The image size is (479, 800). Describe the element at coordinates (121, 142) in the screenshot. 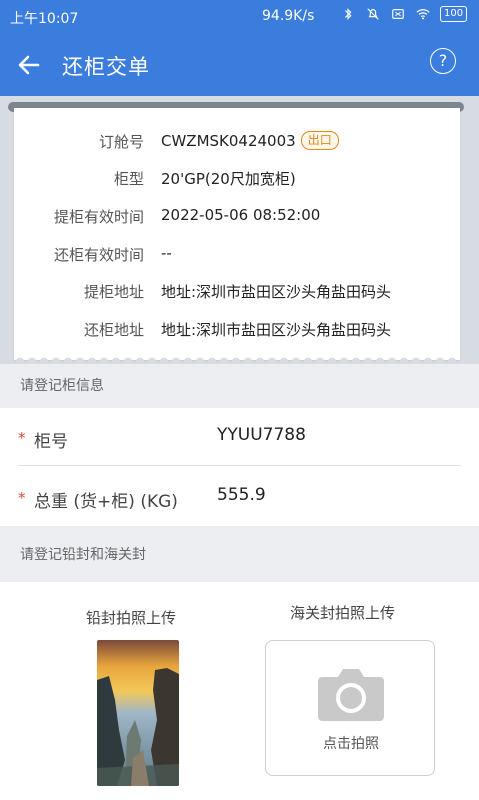

I see `booking-no-label: 订舱号` at that location.